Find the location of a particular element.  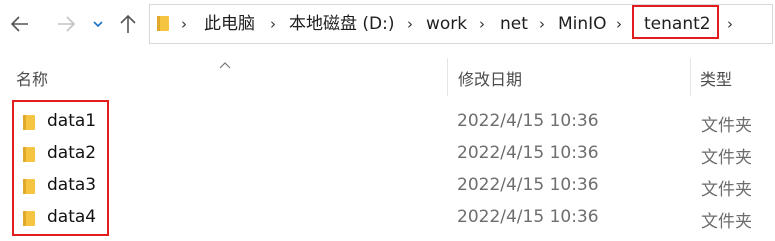

list-item: data1 2022/4/15 10:36 文件夹 is located at coordinates (387, 122).